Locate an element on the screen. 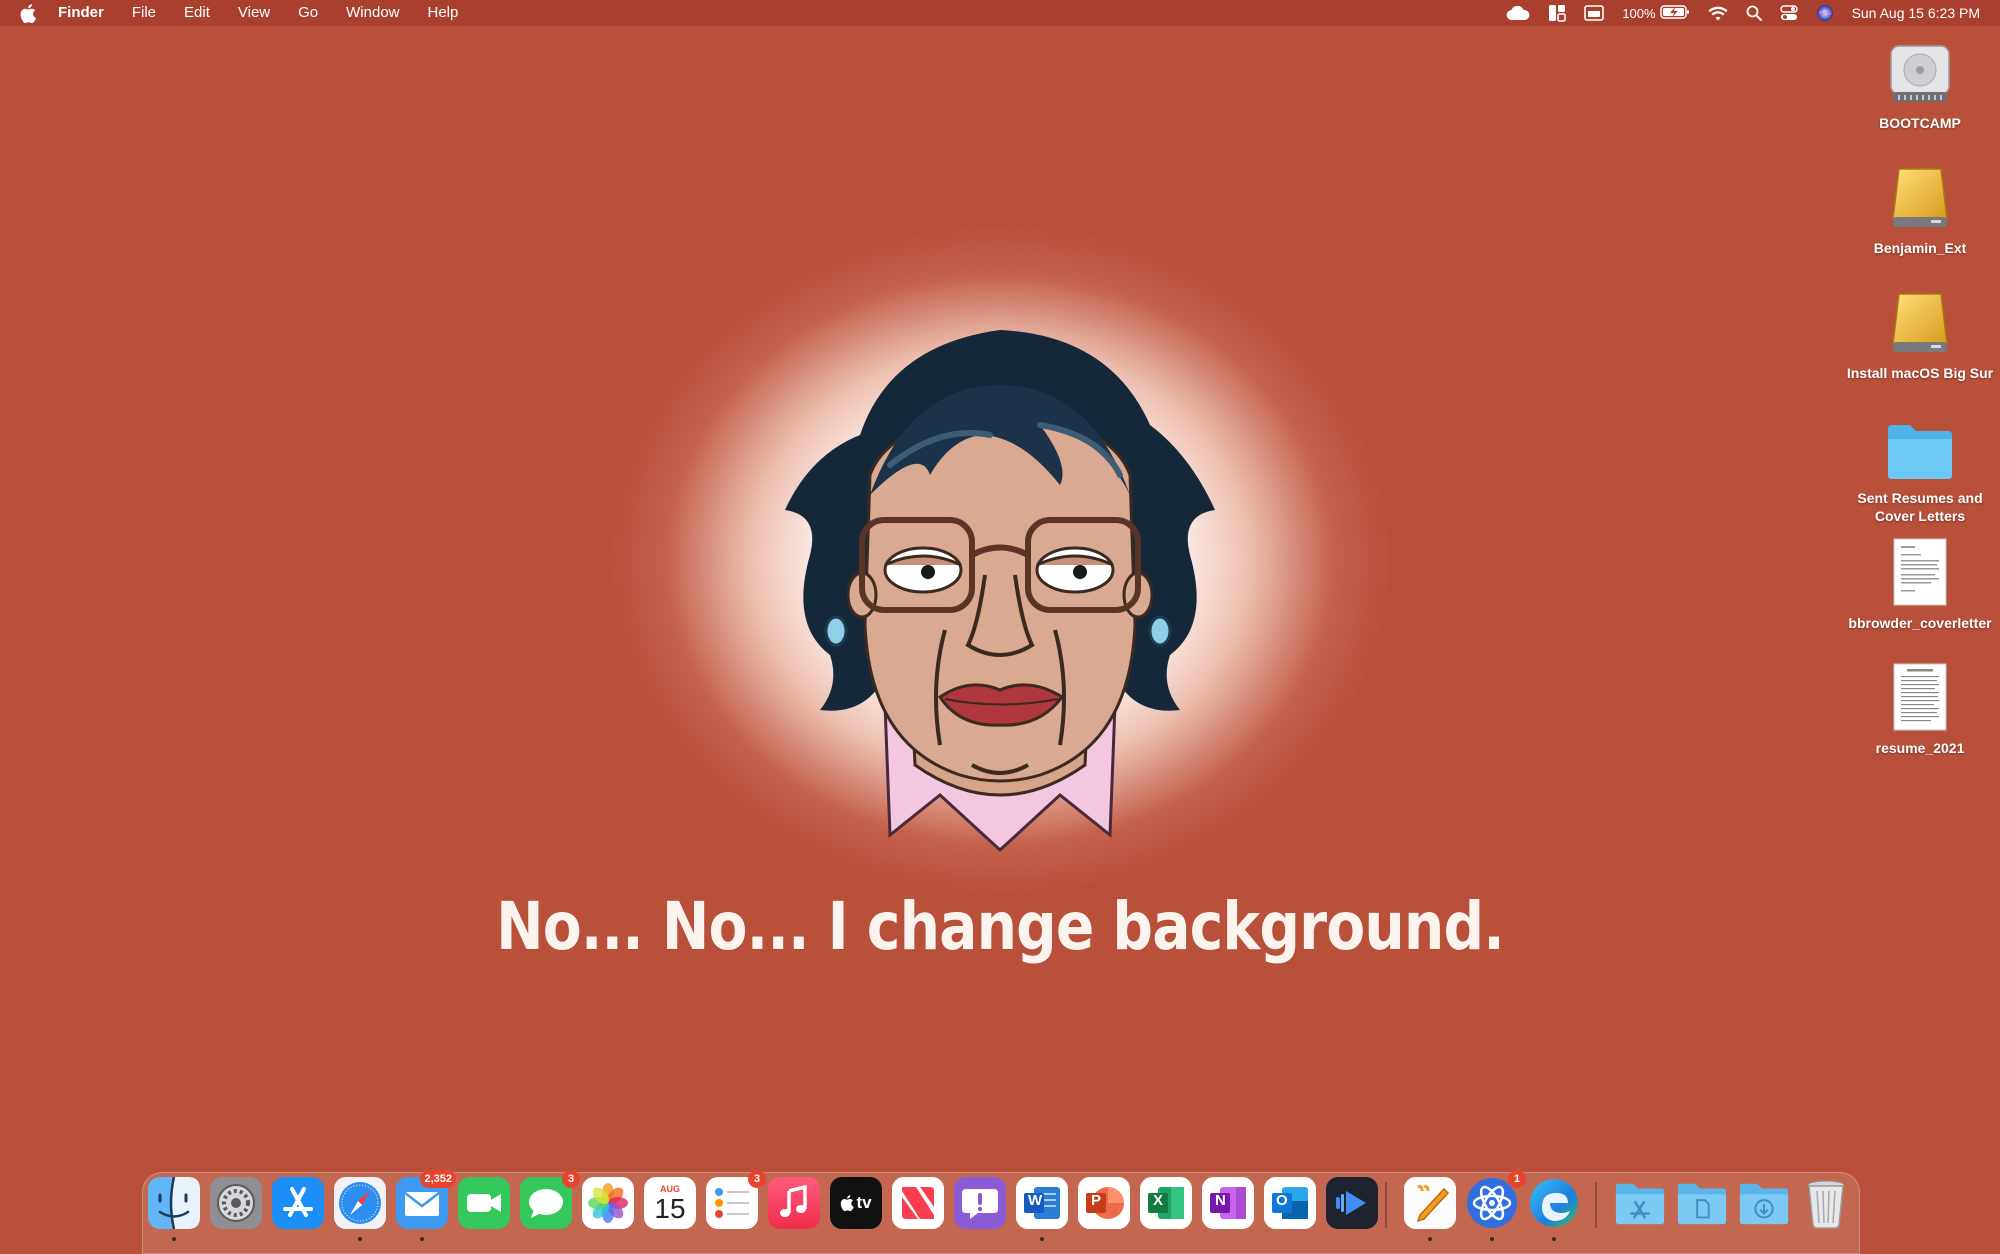 The height and width of the screenshot is (1254, 2000). desktop-item-coverletter: bbrowder_coverletter is located at coordinates (1920, 583).